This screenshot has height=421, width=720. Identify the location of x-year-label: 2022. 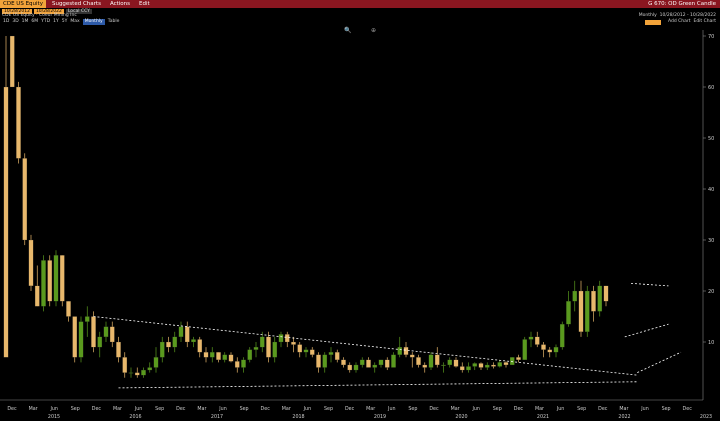
(624, 417).